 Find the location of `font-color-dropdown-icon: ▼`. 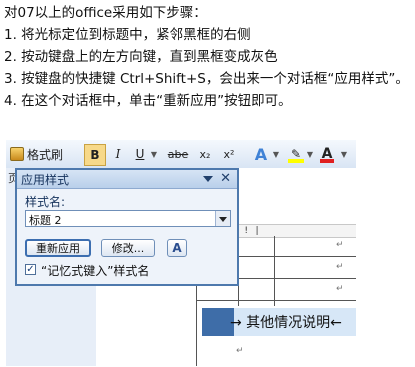

font-color-dropdown-icon: ▼ is located at coordinates (344, 154).